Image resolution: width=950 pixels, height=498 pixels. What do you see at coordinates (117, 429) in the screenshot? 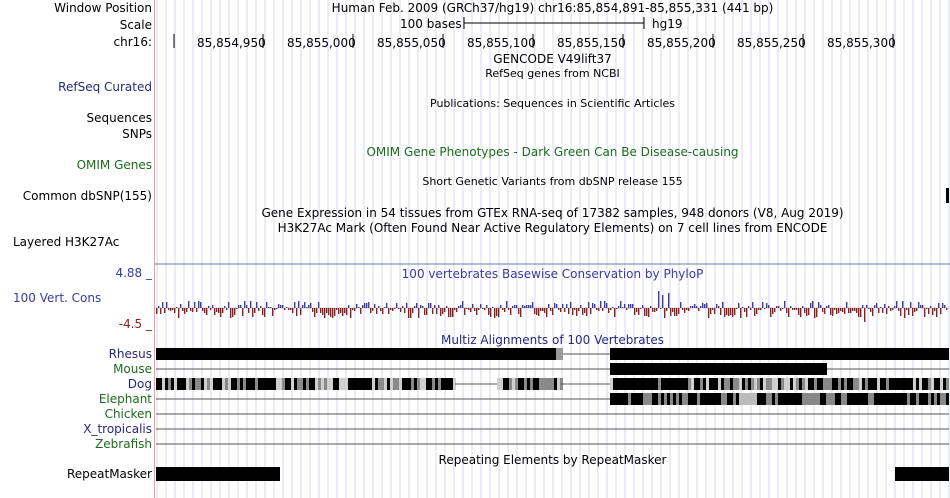
I see `species-x-tropicalis: X_tropicalis` at bounding box center [117, 429].